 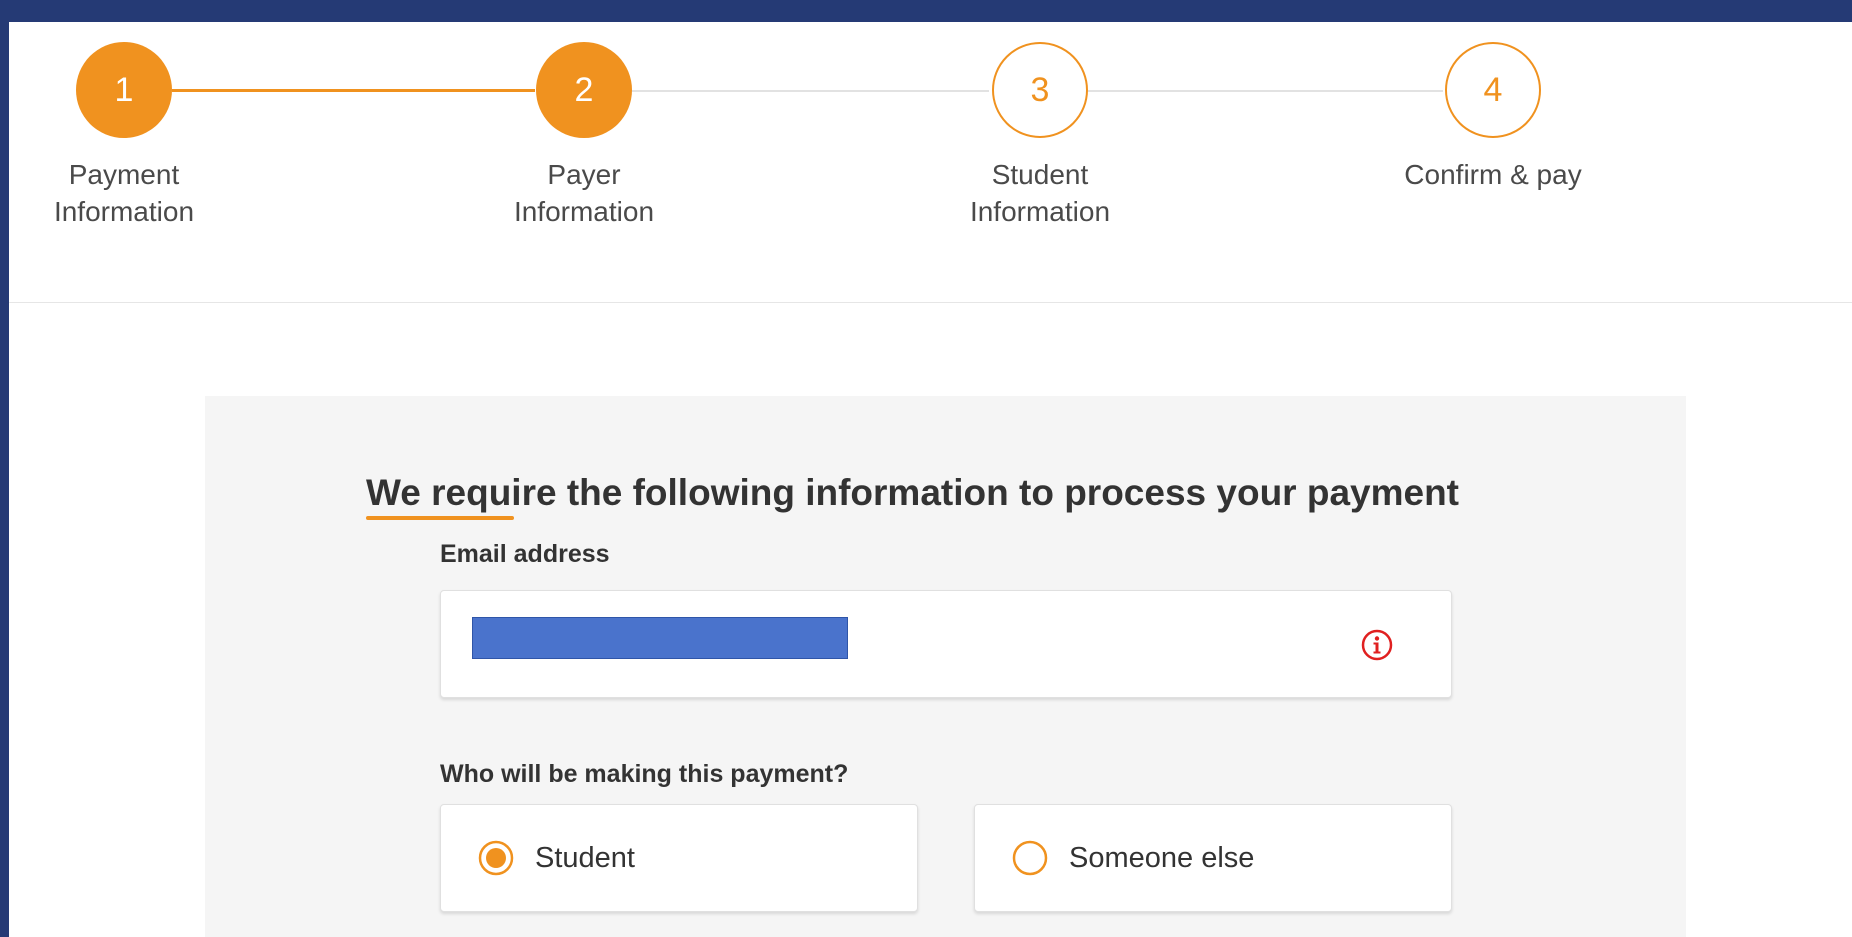 What do you see at coordinates (644, 774) in the screenshot?
I see `payer-question-label: Who will be making this payment?` at bounding box center [644, 774].